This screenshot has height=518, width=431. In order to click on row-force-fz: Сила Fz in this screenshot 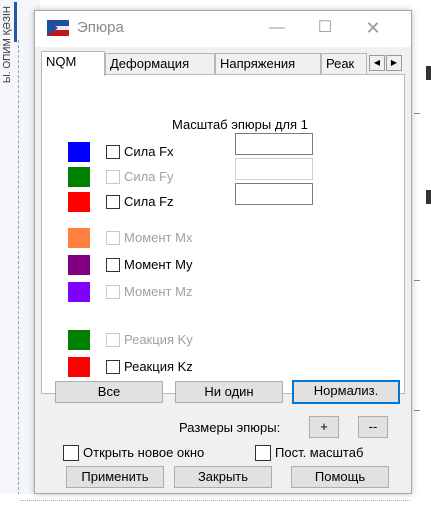, I will do `click(222, 197)`.